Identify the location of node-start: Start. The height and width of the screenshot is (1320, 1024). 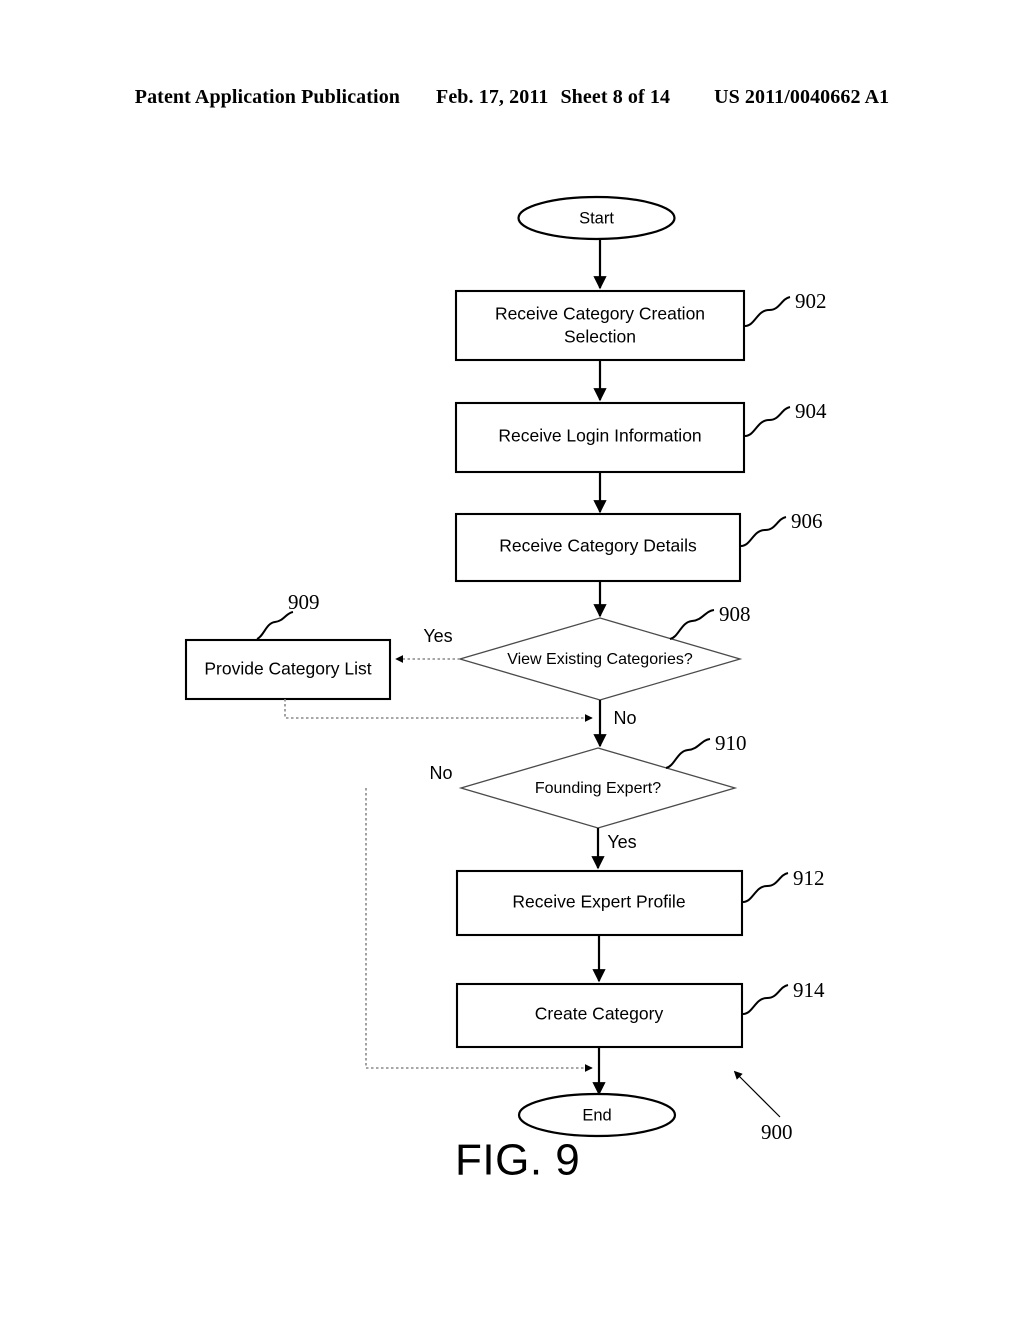
(596, 218).